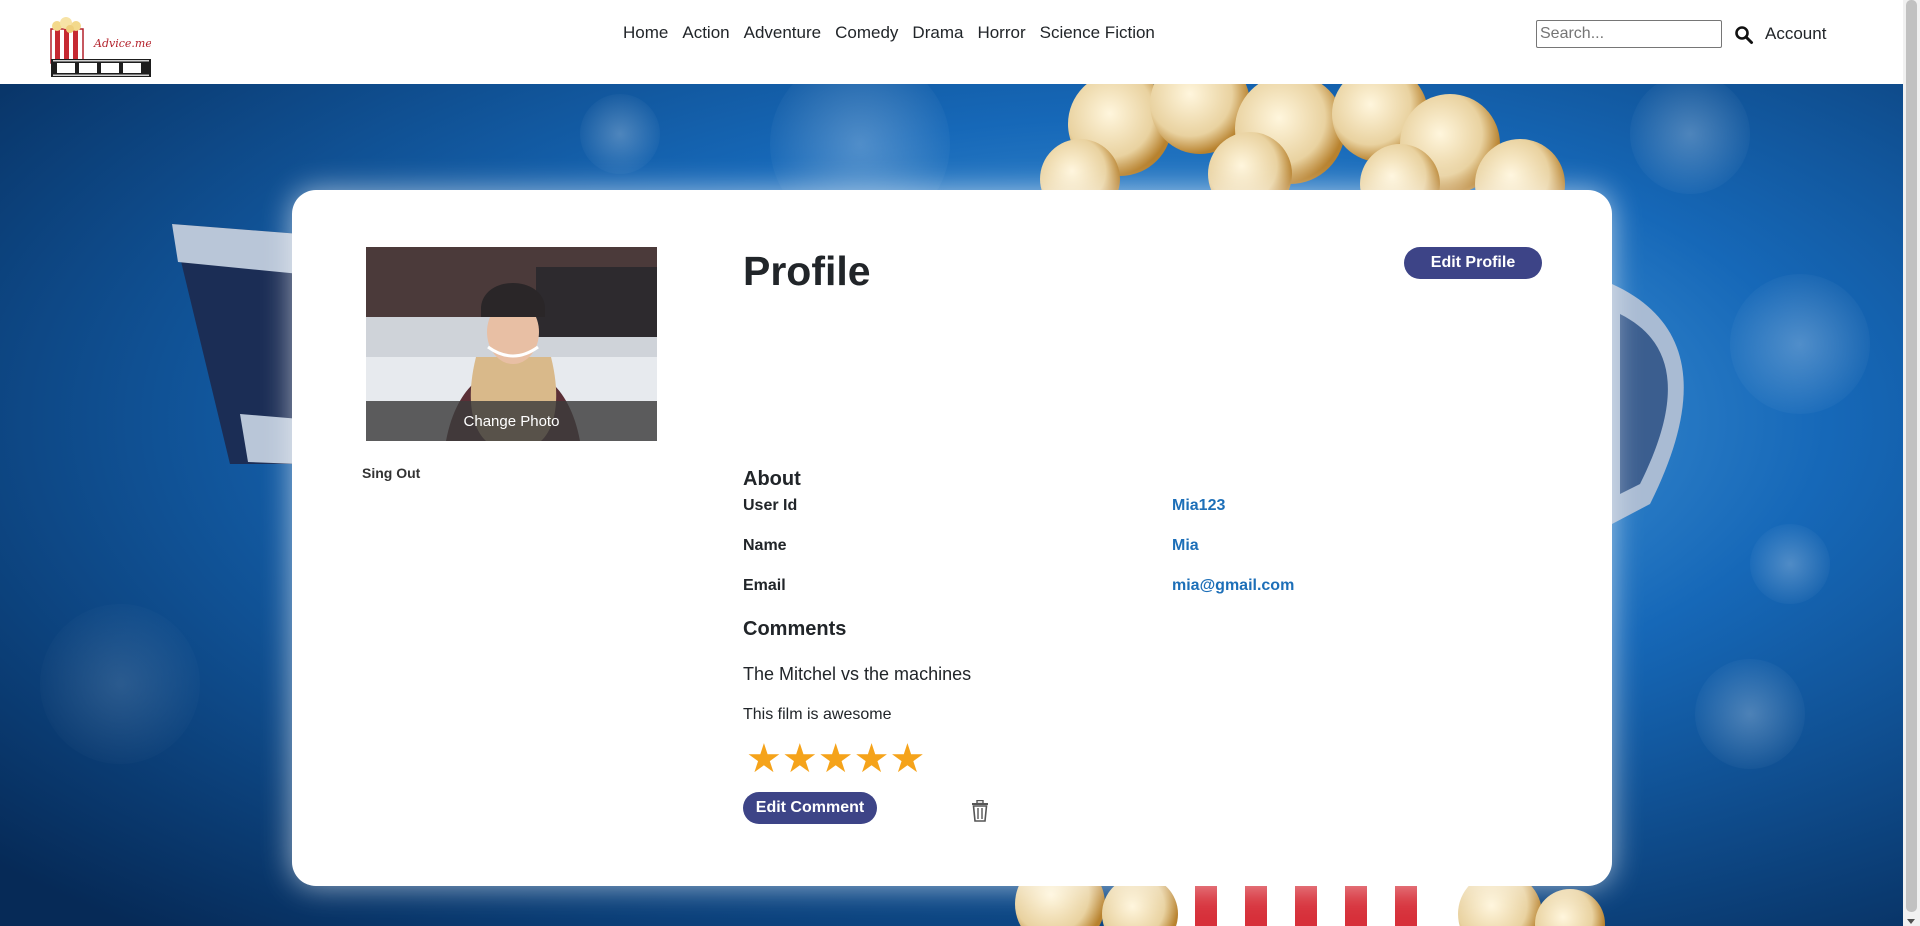  I want to click on scrollbar-thumb, so click(1911, 456).